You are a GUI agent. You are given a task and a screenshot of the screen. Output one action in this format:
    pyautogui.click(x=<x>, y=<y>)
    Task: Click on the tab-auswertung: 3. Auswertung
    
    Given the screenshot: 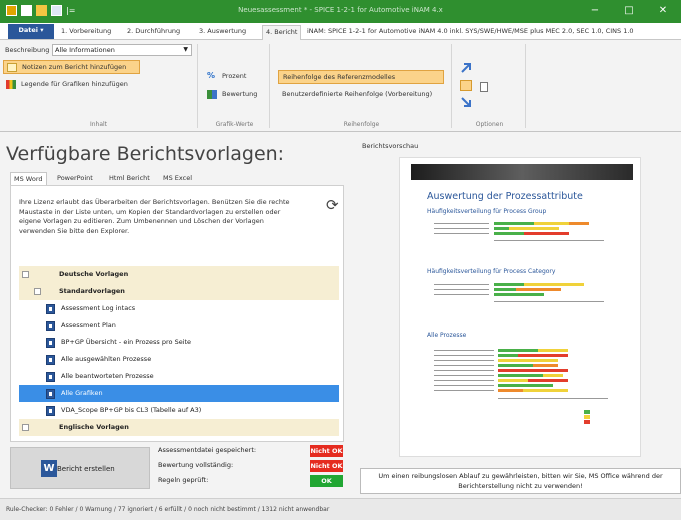 What is the action you would take?
    pyautogui.click(x=222, y=32)
    